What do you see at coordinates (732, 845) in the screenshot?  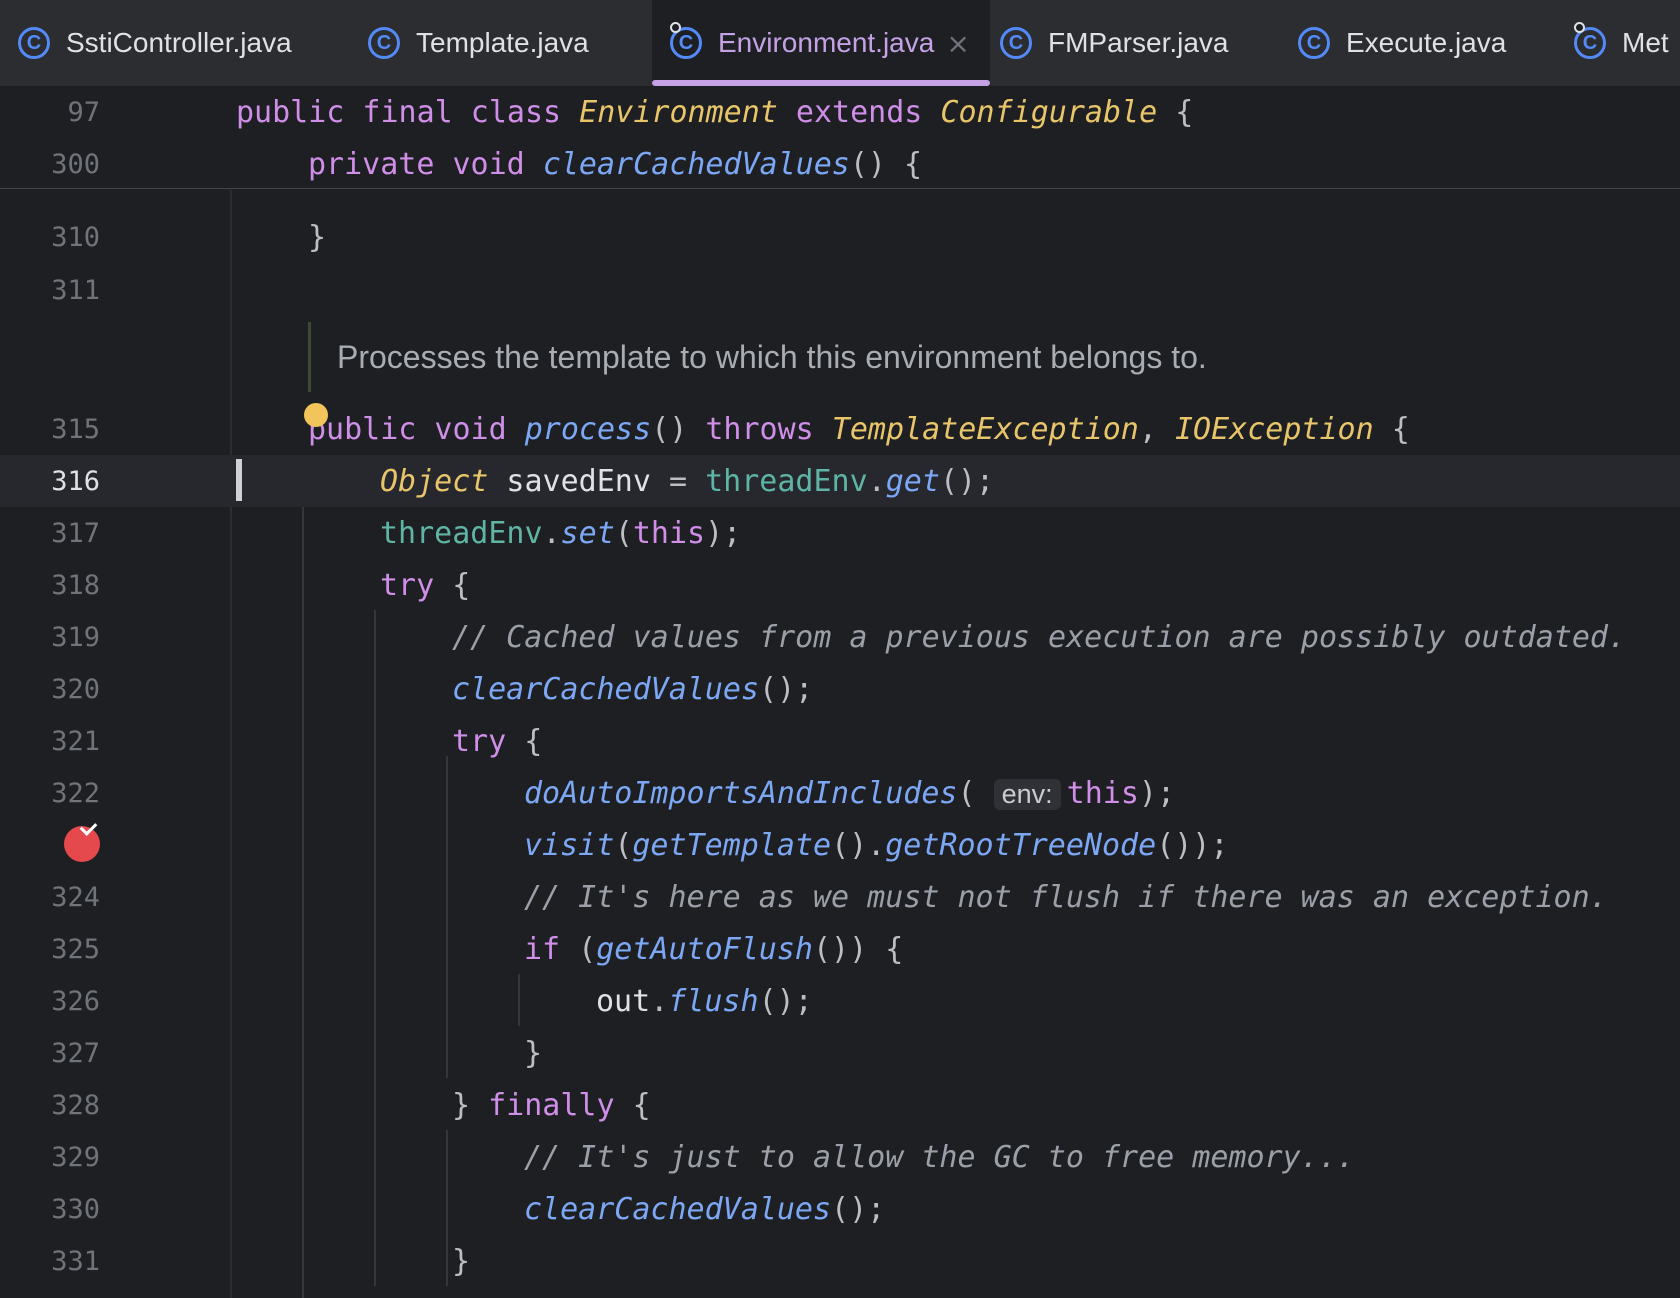 I see `code-token: getTemplate` at bounding box center [732, 845].